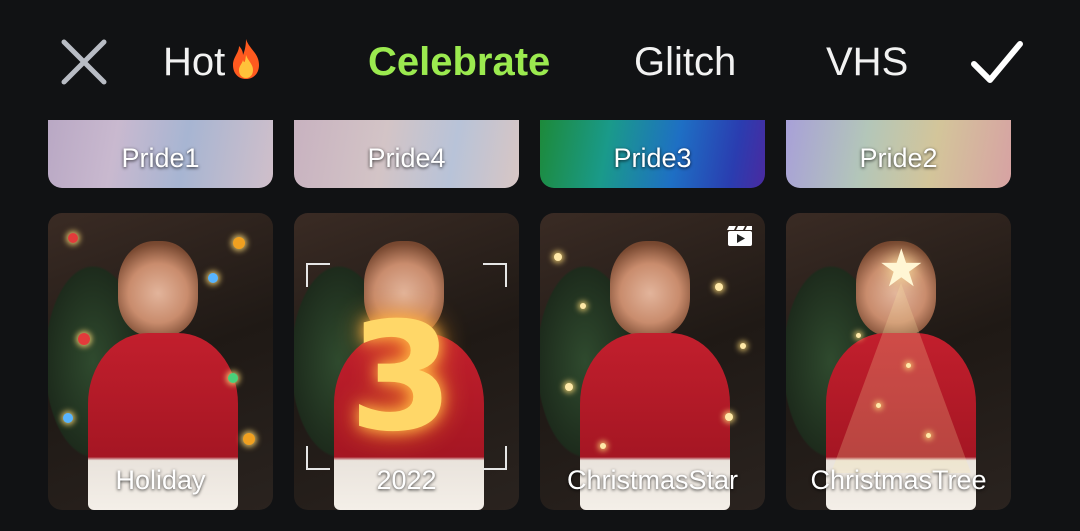 The width and height of the screenshot is (1080, 531). Describe the element at coordinates (652, 158) in the screenshot. I see `effect-label: Pride3` at that location.